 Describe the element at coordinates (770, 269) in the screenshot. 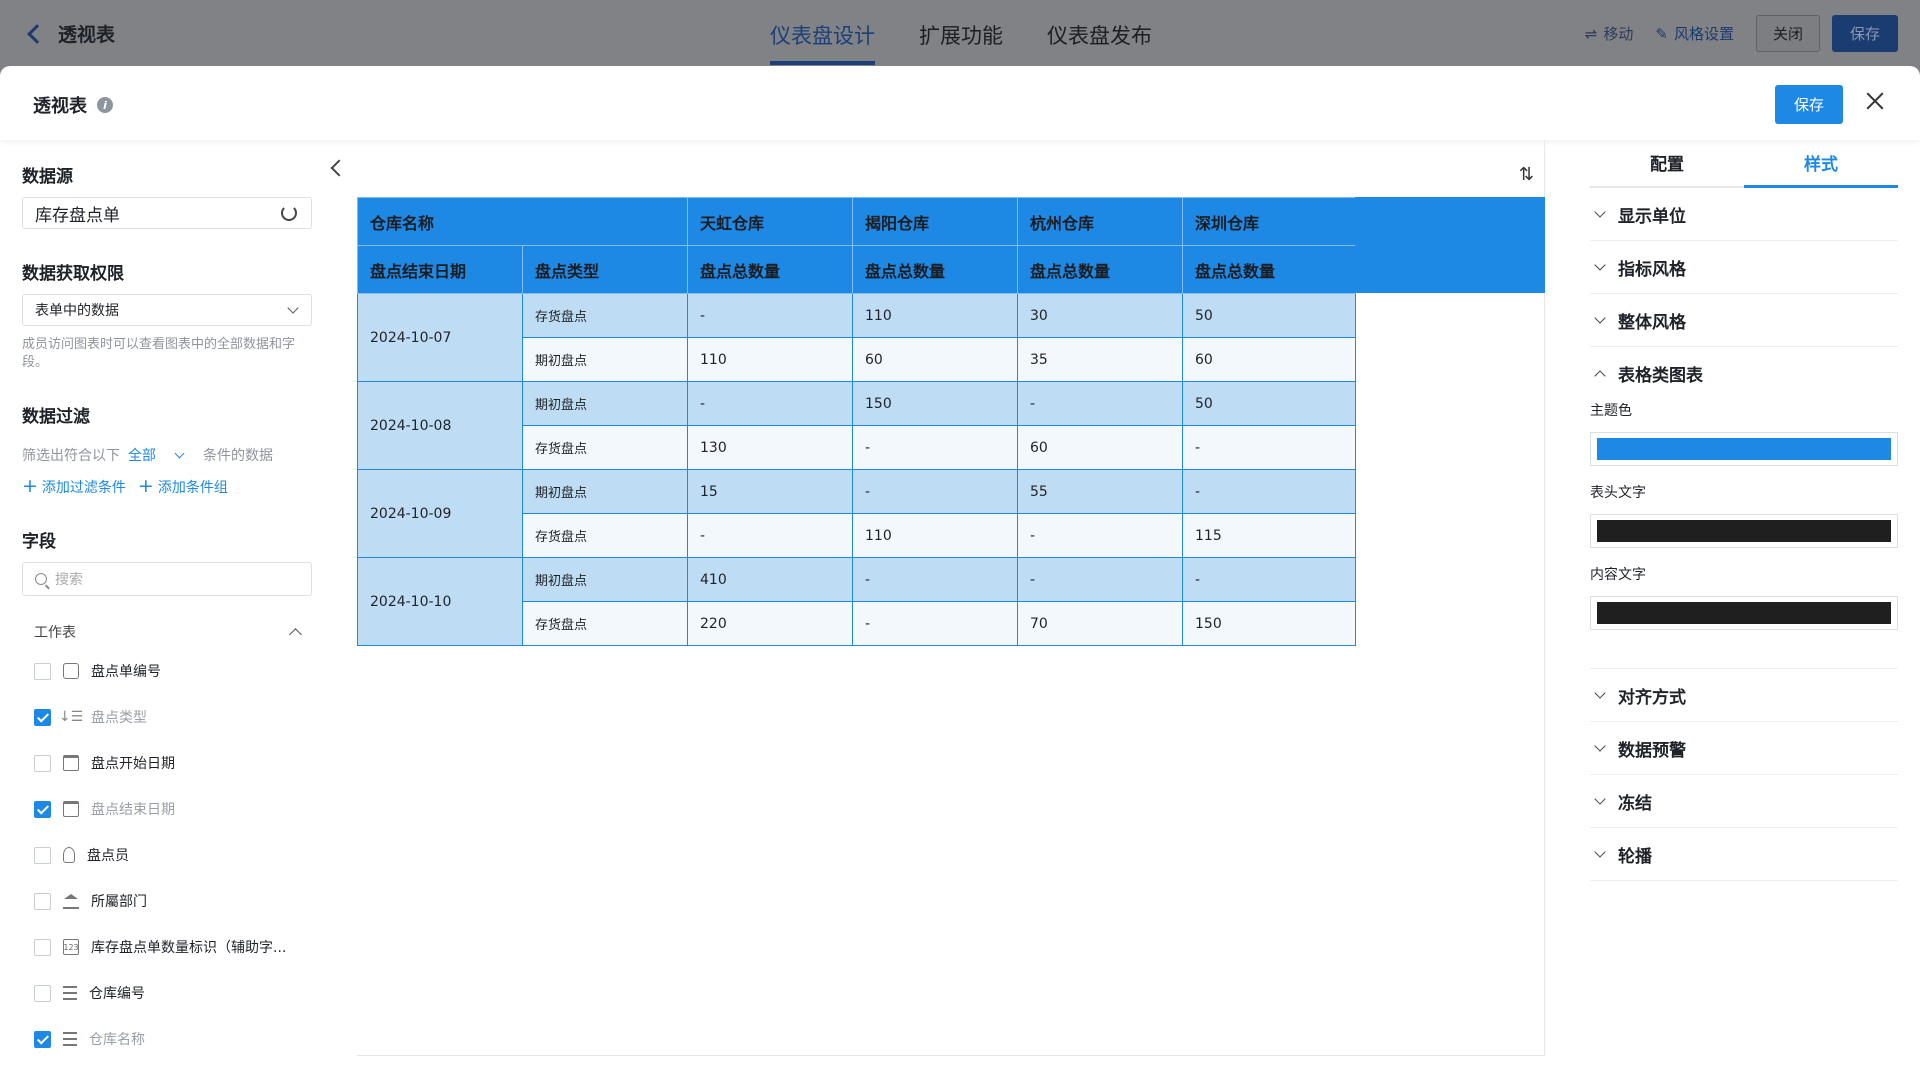

I see `measure-header: 盘点总数量` at that location.